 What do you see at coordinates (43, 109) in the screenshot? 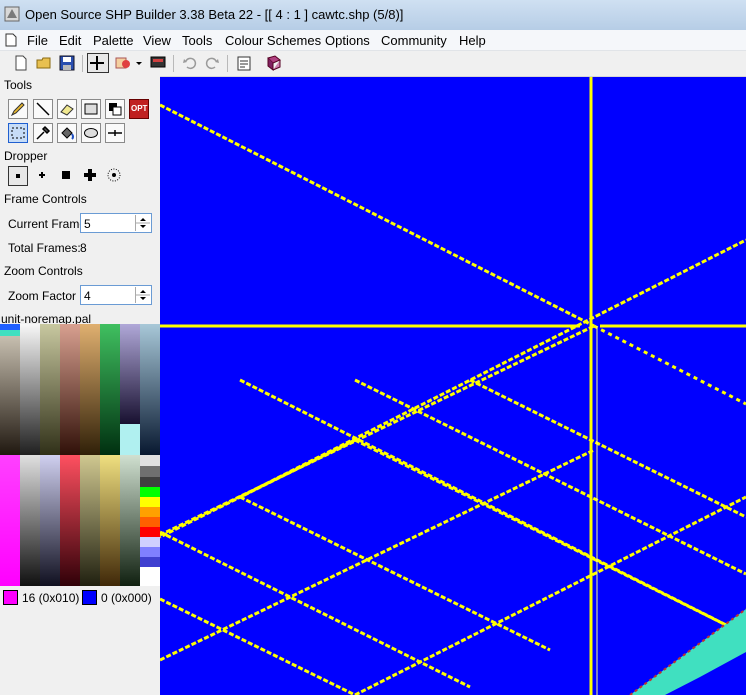
I see `line-icon` at bounding box center [43, 109].